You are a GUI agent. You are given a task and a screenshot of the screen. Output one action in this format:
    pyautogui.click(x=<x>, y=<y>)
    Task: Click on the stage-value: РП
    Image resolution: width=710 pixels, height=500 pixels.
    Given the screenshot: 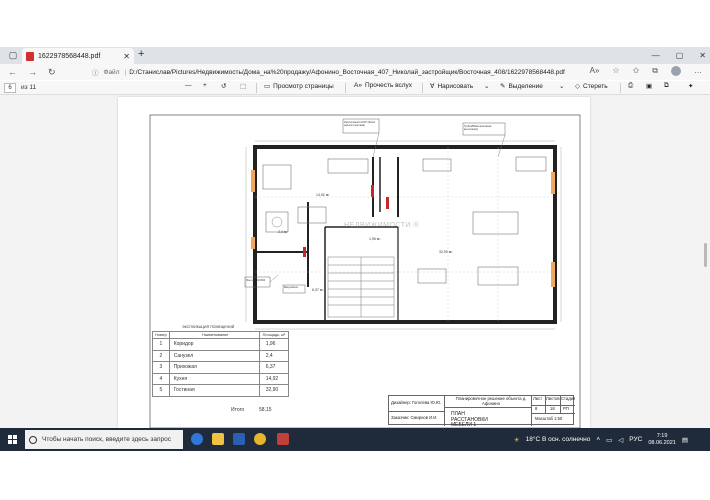 What is the action you would take?
    pyautogui.click(x=566, y=408)
    